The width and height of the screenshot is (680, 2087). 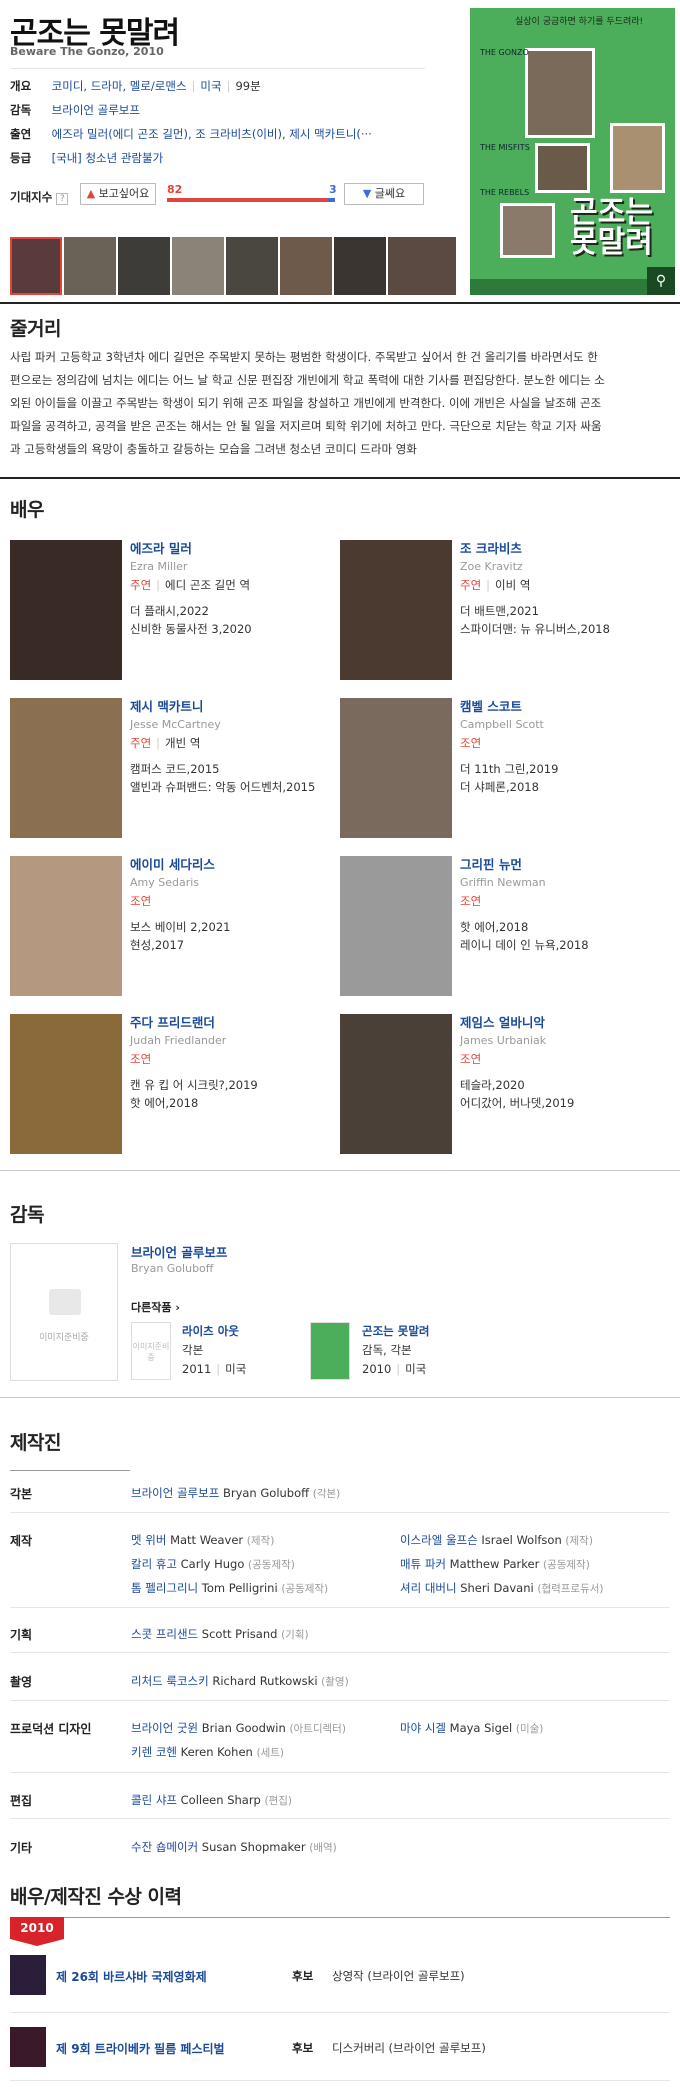 What do you see at coordinates (212, 1800) in the screenshot?
I see `crew-member: 콜린 샤프 Colleen Sharp (편집)` at bounding box center [212, 1800].